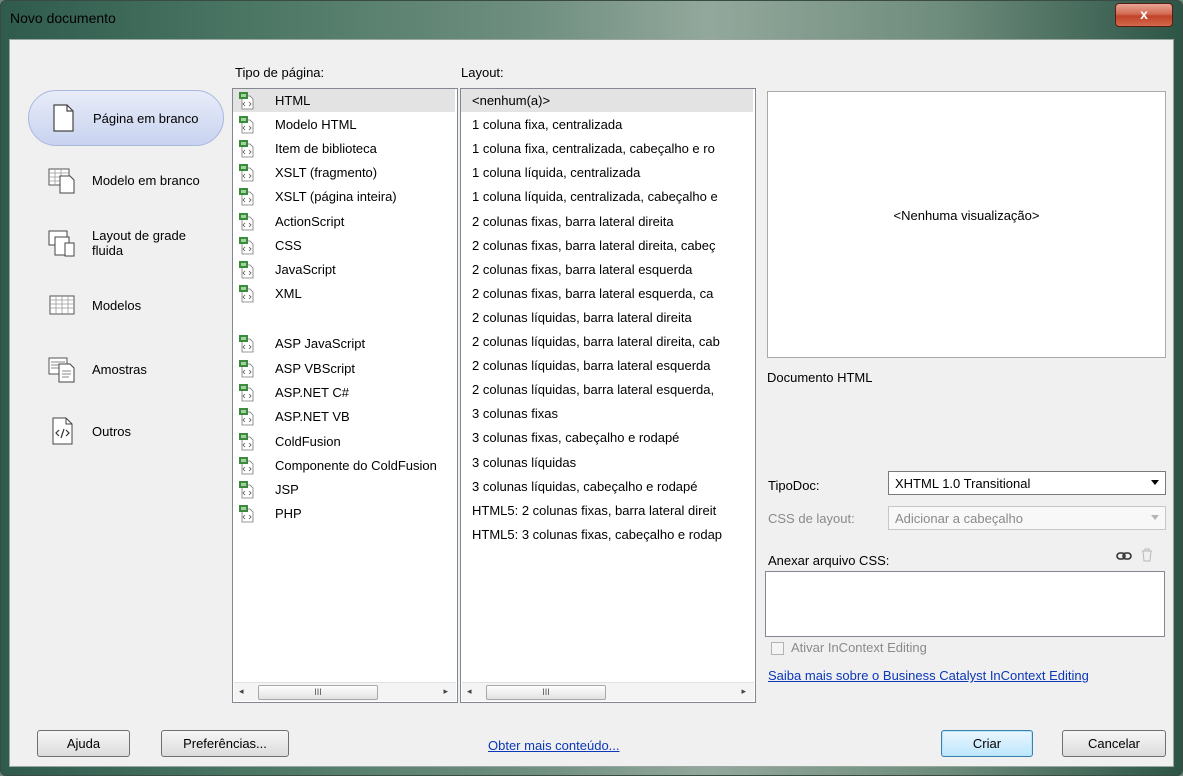 This screenshot has width=1183, height=776. I want to click on list-item-label: JSP, so click(287, 489).